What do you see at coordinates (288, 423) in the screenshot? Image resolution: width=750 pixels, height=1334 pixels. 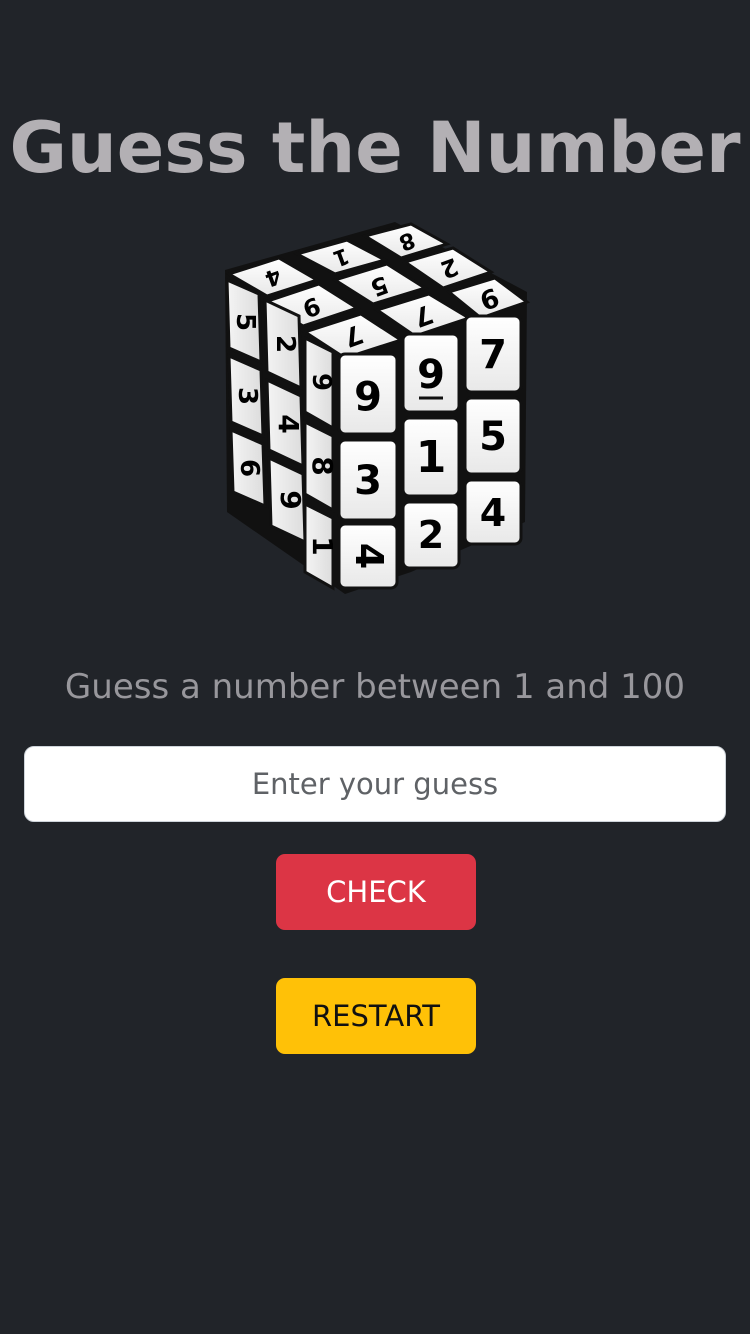 I see `cube-left-digit: 4` at bounding box center [288, 423].